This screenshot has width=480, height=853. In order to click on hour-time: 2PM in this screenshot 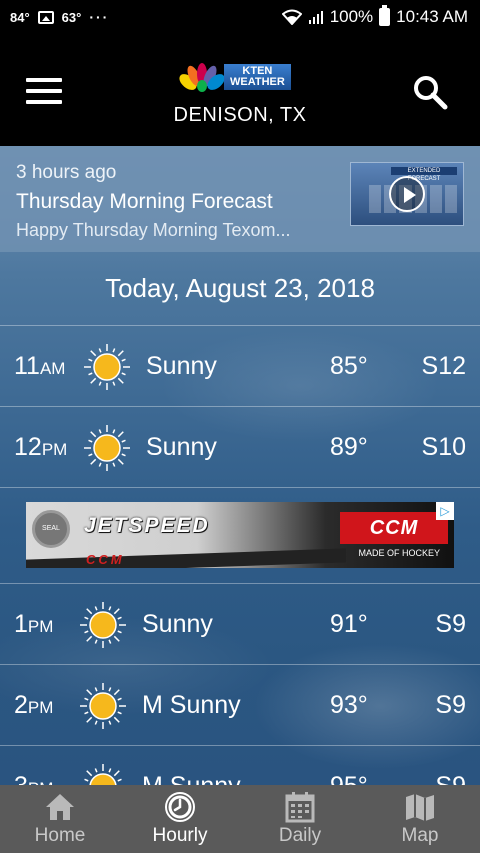, I will do `click(34, 705)`.